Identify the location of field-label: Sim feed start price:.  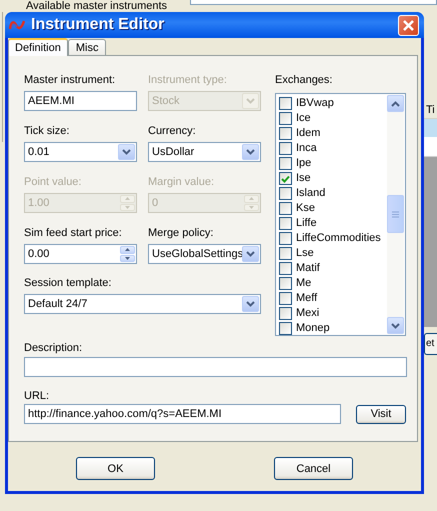
(73, 233).